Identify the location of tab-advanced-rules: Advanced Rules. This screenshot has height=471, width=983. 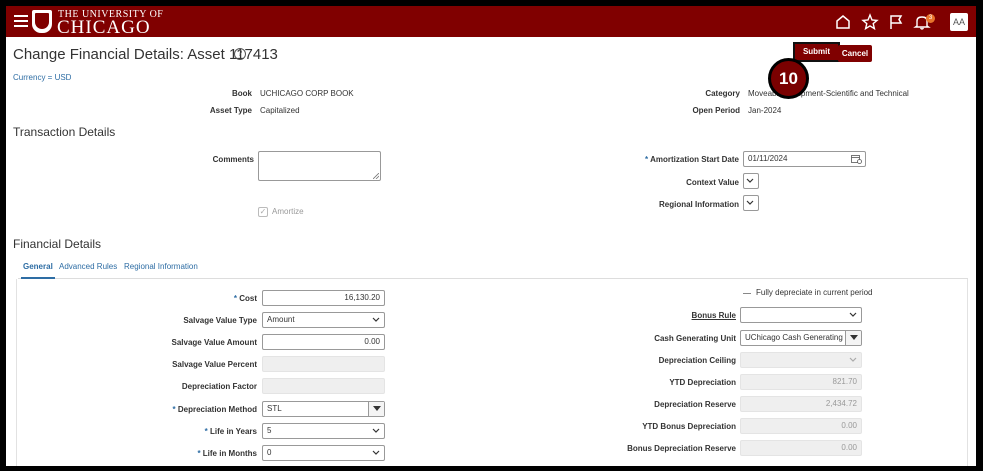
(88, 270).